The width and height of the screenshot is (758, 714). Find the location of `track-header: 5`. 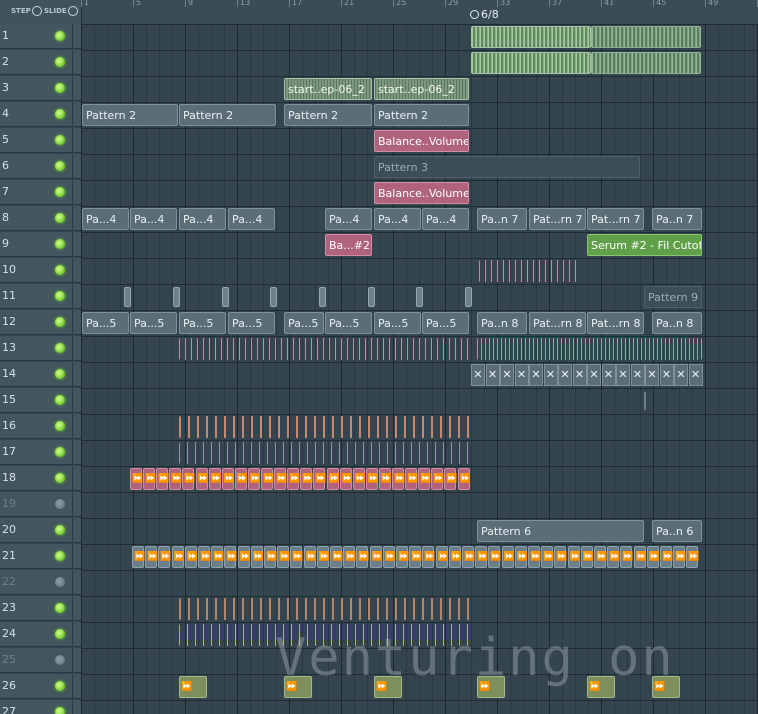

track-header: 5 is located at coordinates (40, 140).